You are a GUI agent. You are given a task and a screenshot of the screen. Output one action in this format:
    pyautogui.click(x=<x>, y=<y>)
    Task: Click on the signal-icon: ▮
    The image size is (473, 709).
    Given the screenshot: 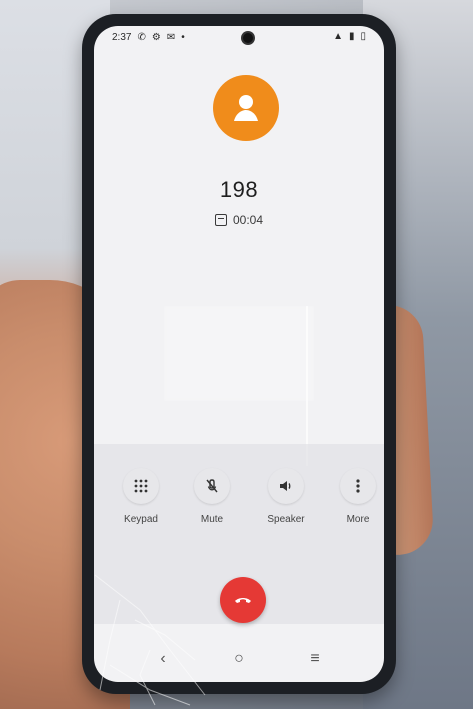 What is the action you would take?
    pyautogui.click(x=351, y=36)
    